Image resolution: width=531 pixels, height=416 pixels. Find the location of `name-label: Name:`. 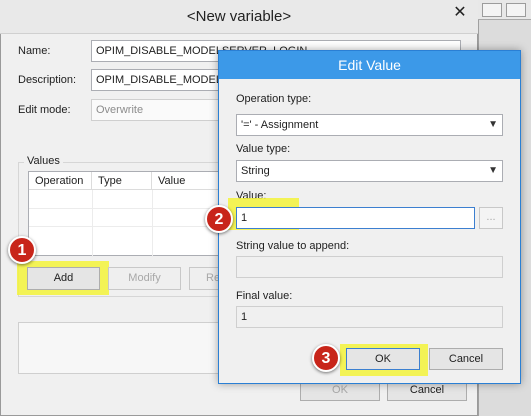

name-label: Name: is located at coordinates (34, 51).